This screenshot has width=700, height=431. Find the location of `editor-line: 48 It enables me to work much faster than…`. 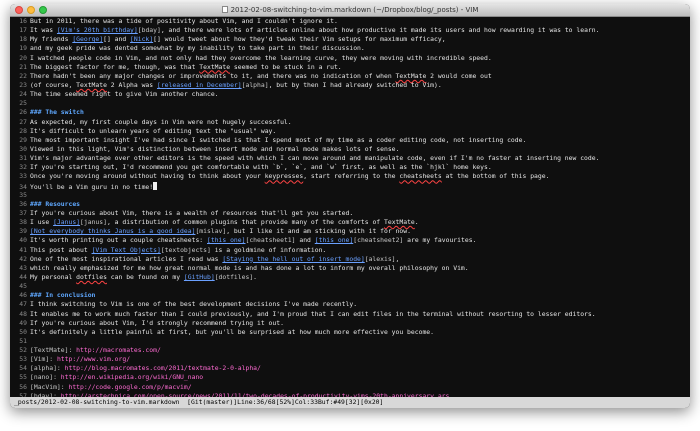

editor-line: 48 It enables me to work much faster than… is located at coordinates (350, 314).